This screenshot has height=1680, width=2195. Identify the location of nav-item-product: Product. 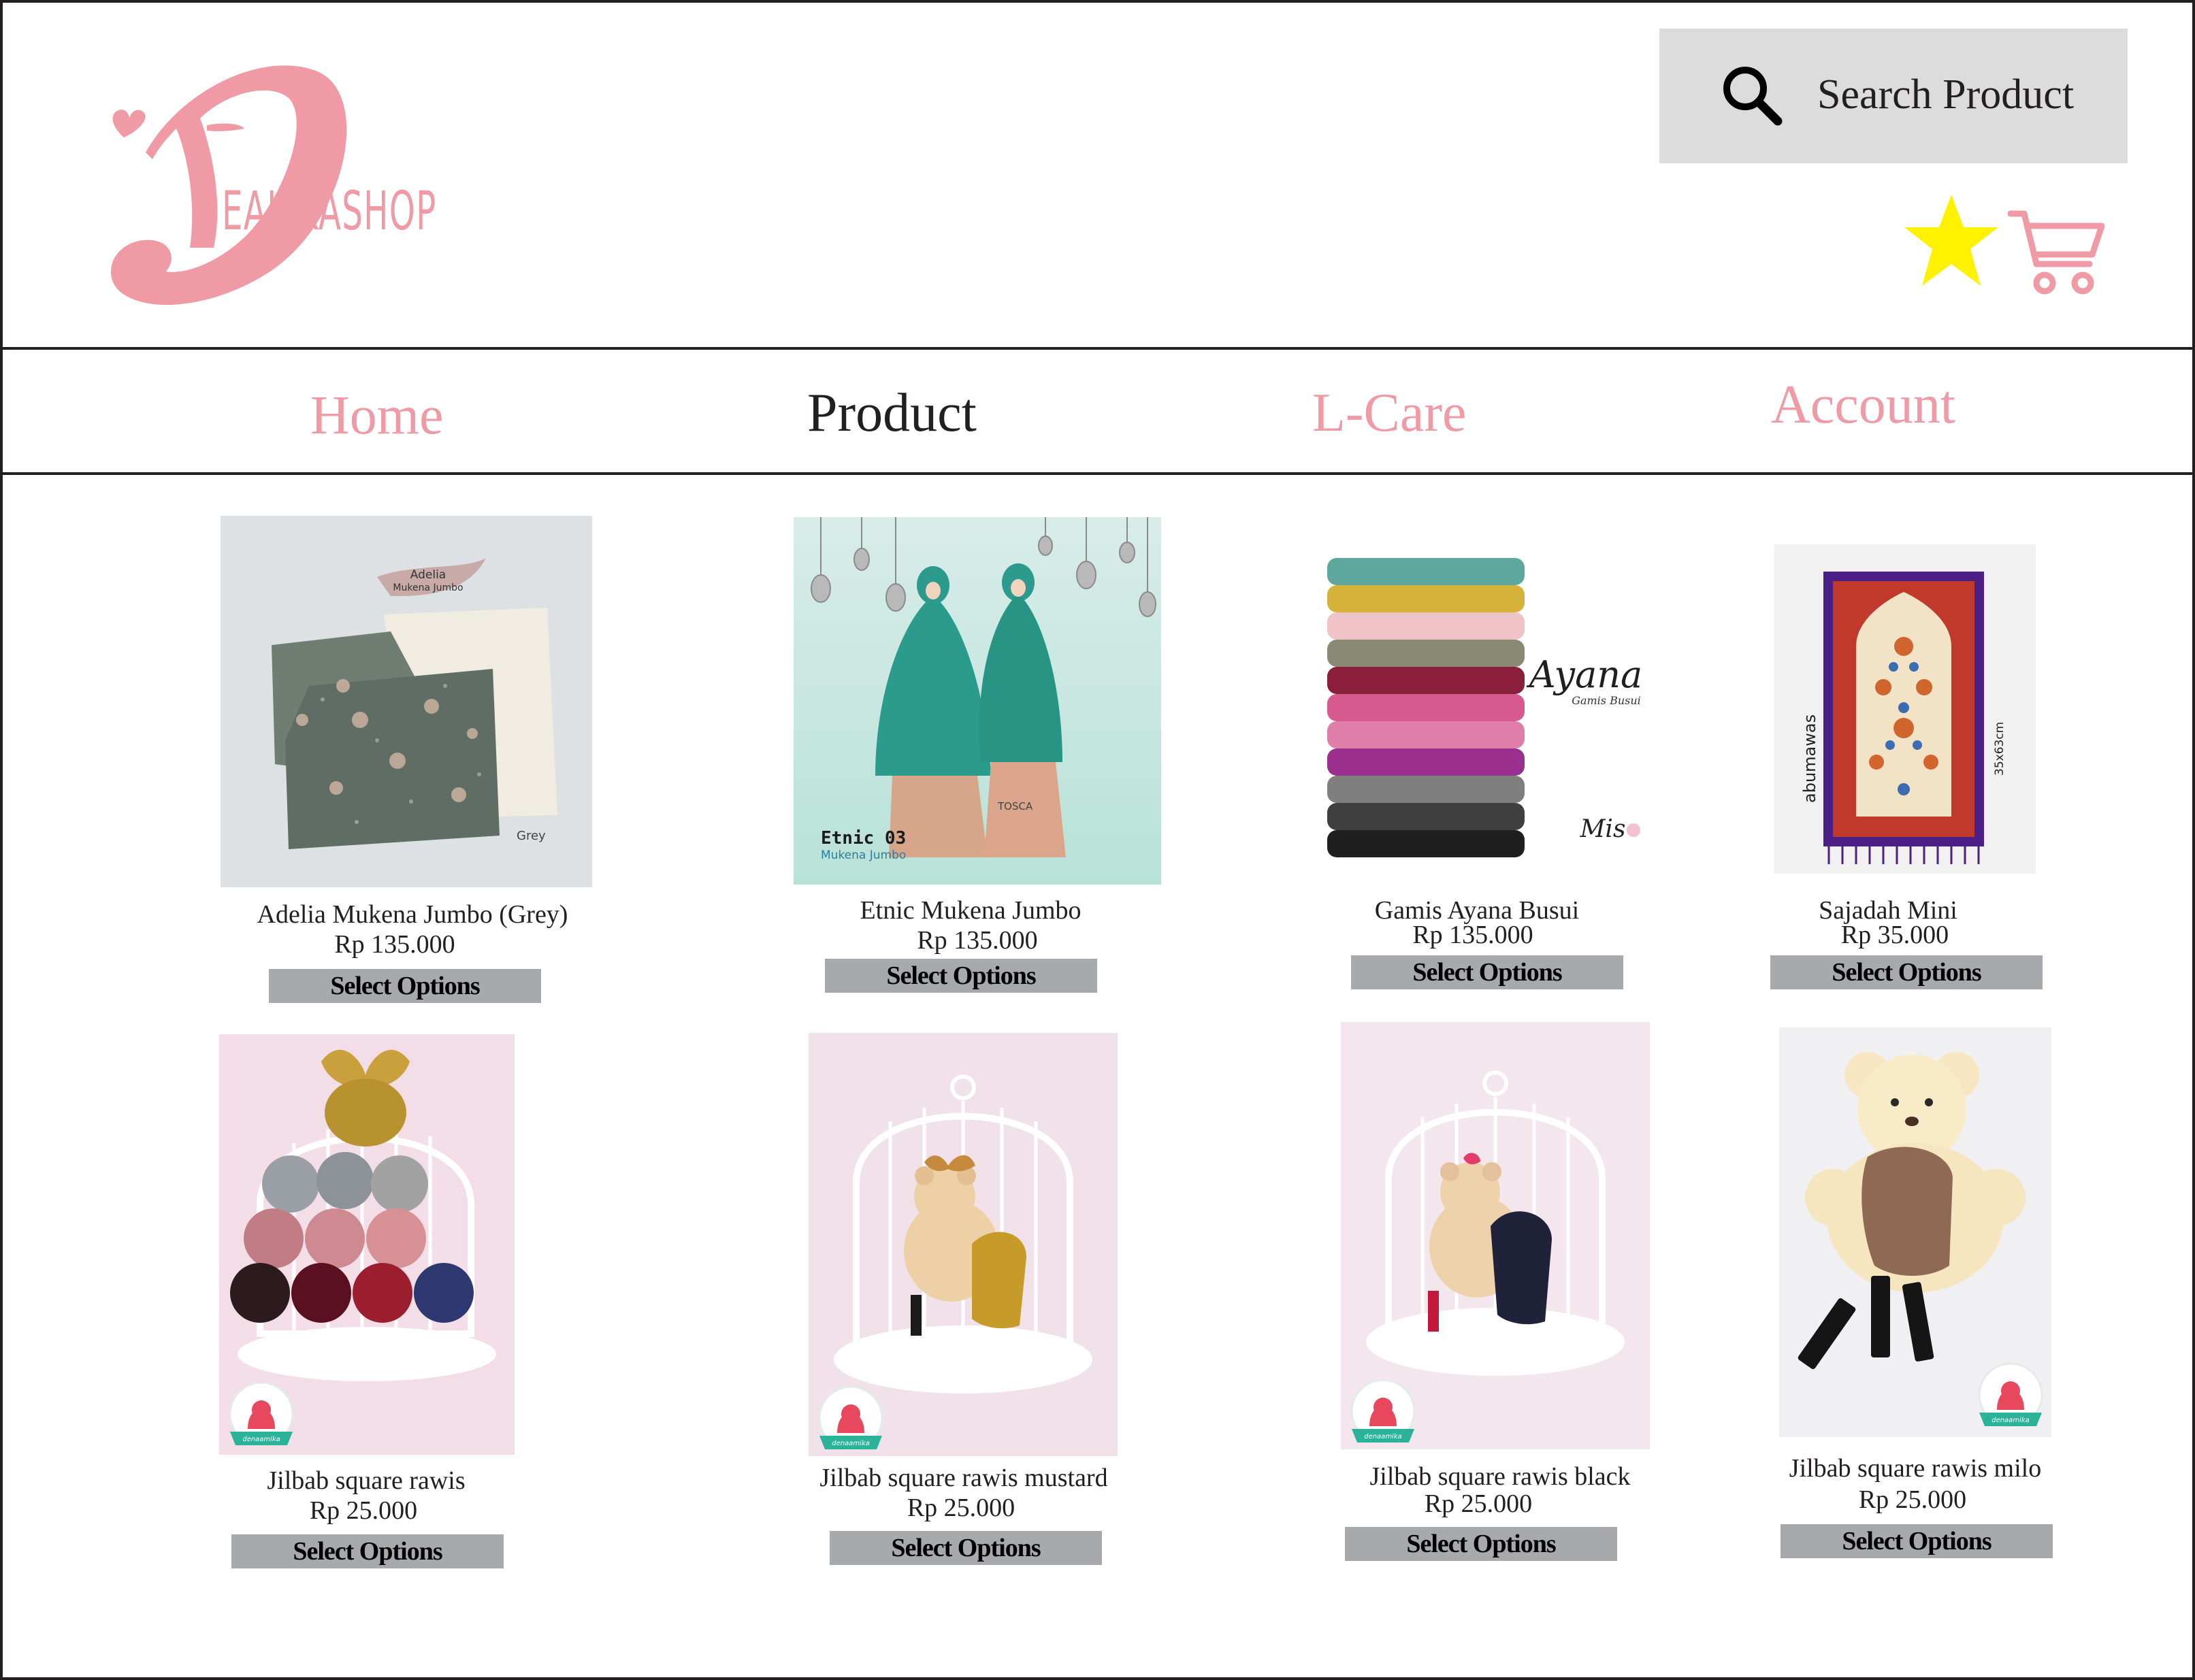
(892, 413).